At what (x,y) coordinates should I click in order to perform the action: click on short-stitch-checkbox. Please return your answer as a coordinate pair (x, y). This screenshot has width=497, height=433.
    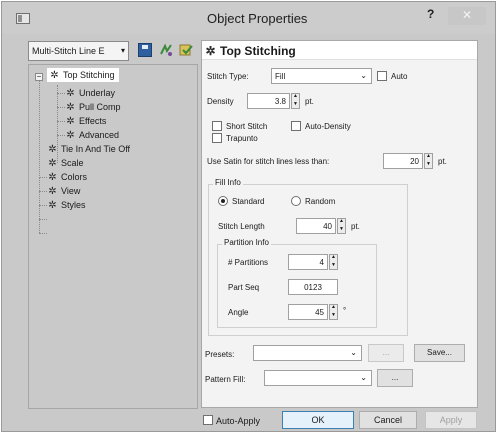
    Looking at the image, I should click on (217, 126).